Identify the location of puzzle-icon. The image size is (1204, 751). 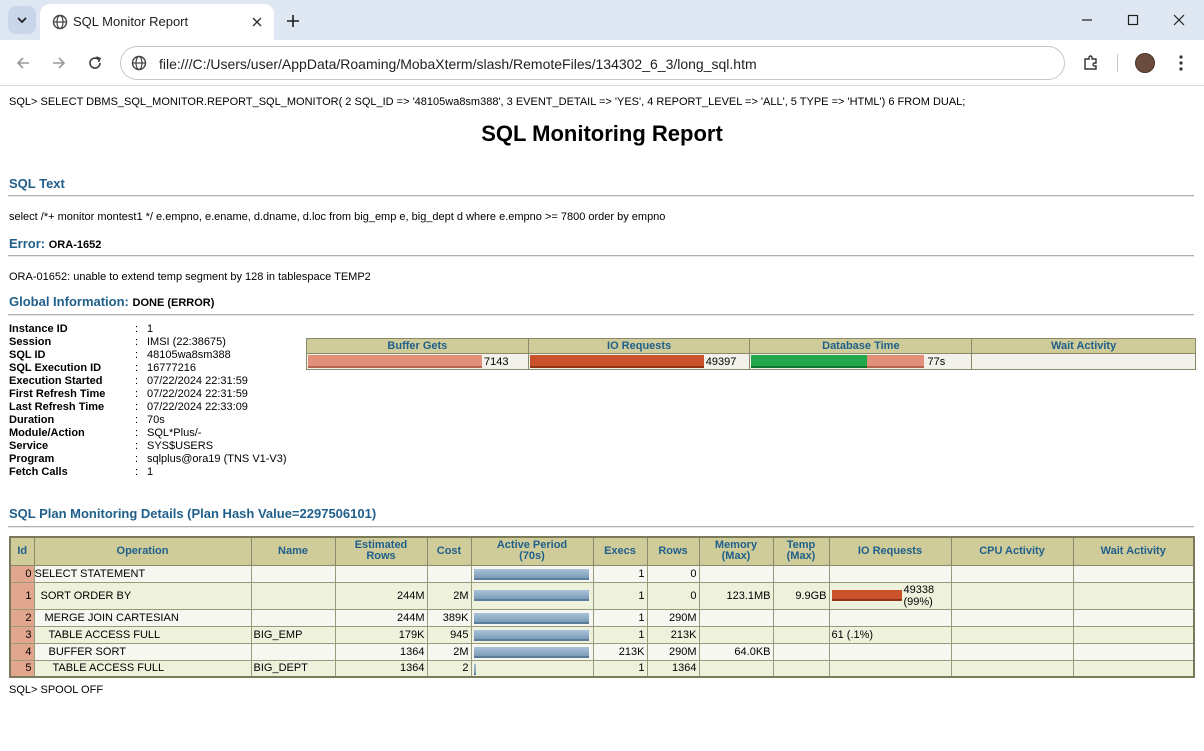
(1090, 62).